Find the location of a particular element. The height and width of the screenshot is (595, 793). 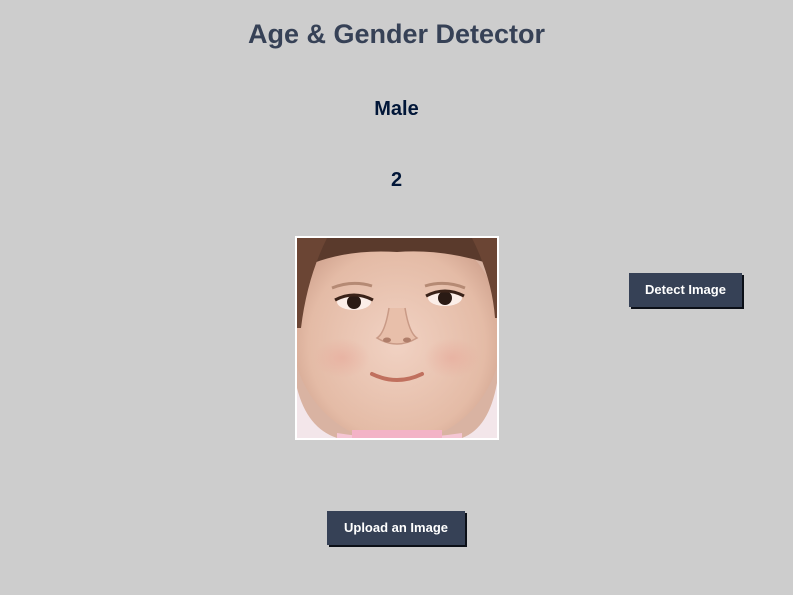

app-title: Age & Gender Detector is located at coordinates (396, 34).